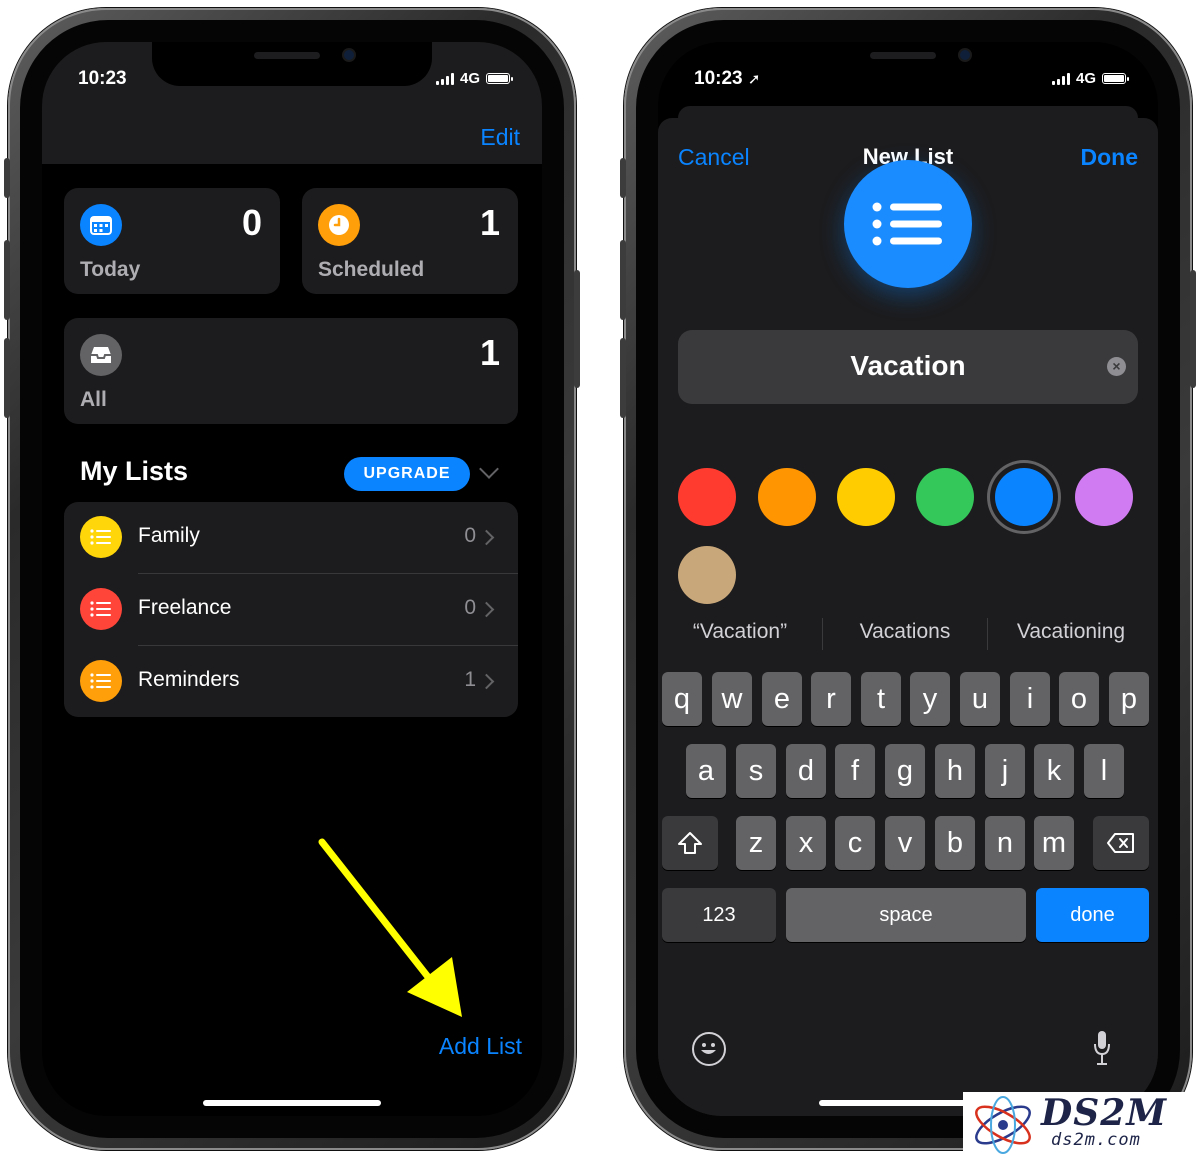  Describe the element at coordinates (1003, 1125) in the screenshot. I see `atom-logo-icon` at that location.